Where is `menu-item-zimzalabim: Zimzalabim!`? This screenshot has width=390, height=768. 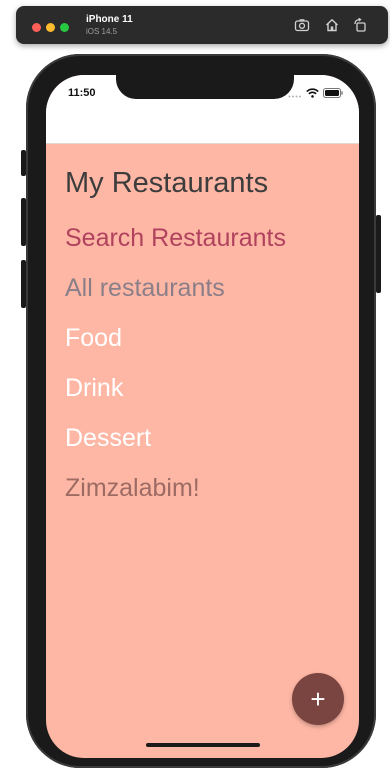 menu-item-zimzalabim: Zimzalabim! is located at coordinates (207, 488).